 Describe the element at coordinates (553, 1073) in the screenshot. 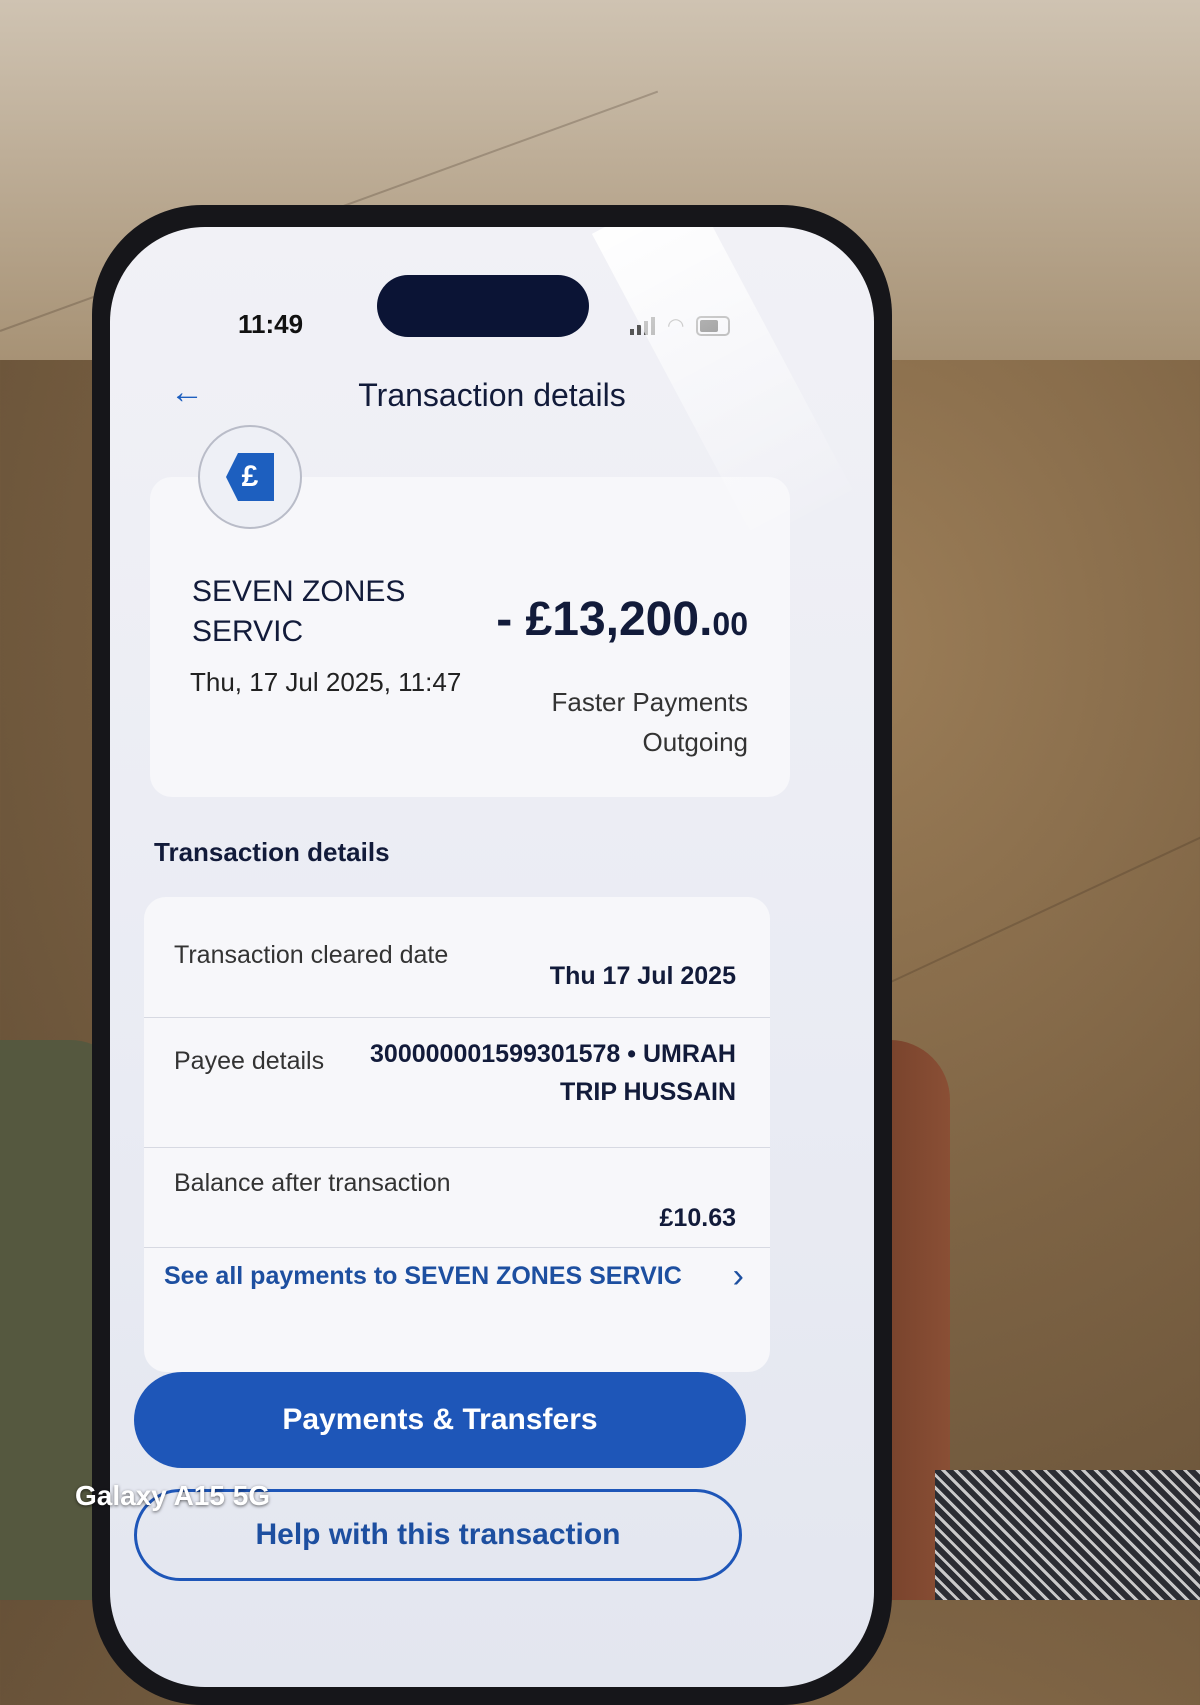

I see `detail-value: 300000001599301578 • UMRAH TRIP HUSSAIN` at that location.